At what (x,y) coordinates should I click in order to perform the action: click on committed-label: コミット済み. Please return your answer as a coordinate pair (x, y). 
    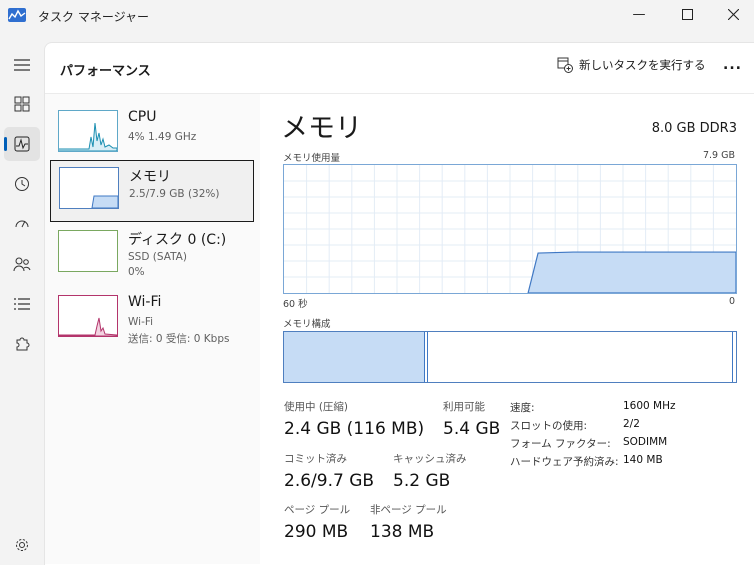
    Looking at the image, I should click on (315, 459).